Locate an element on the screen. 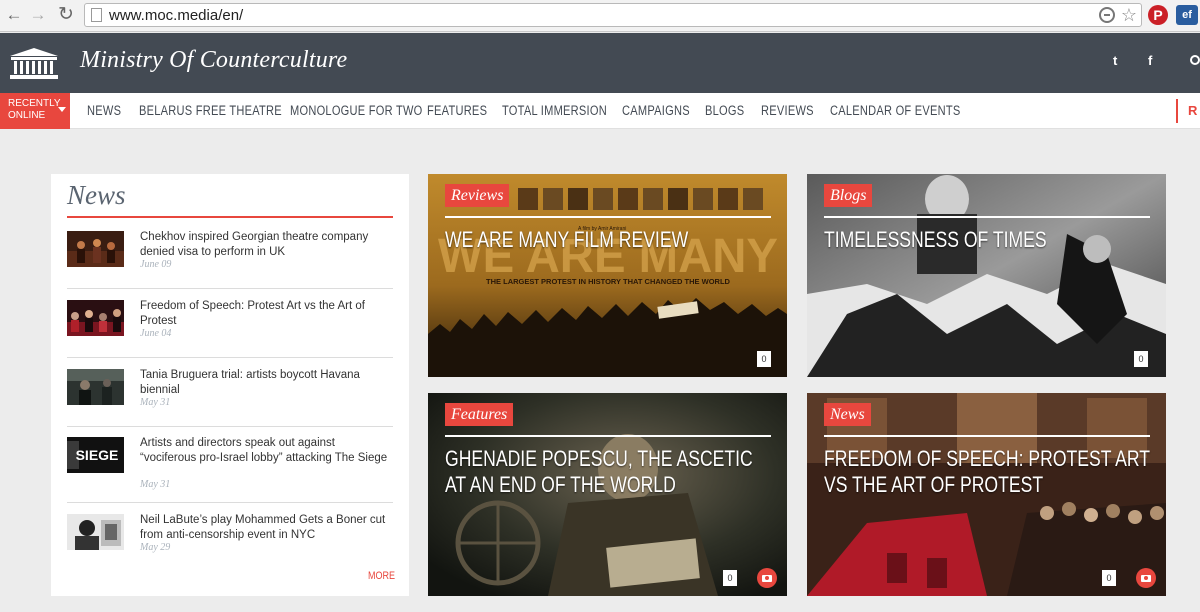 This screenshot has height=612, width=1200. address-url: www.moc.media/en/ is located at coordinates (176, 15).